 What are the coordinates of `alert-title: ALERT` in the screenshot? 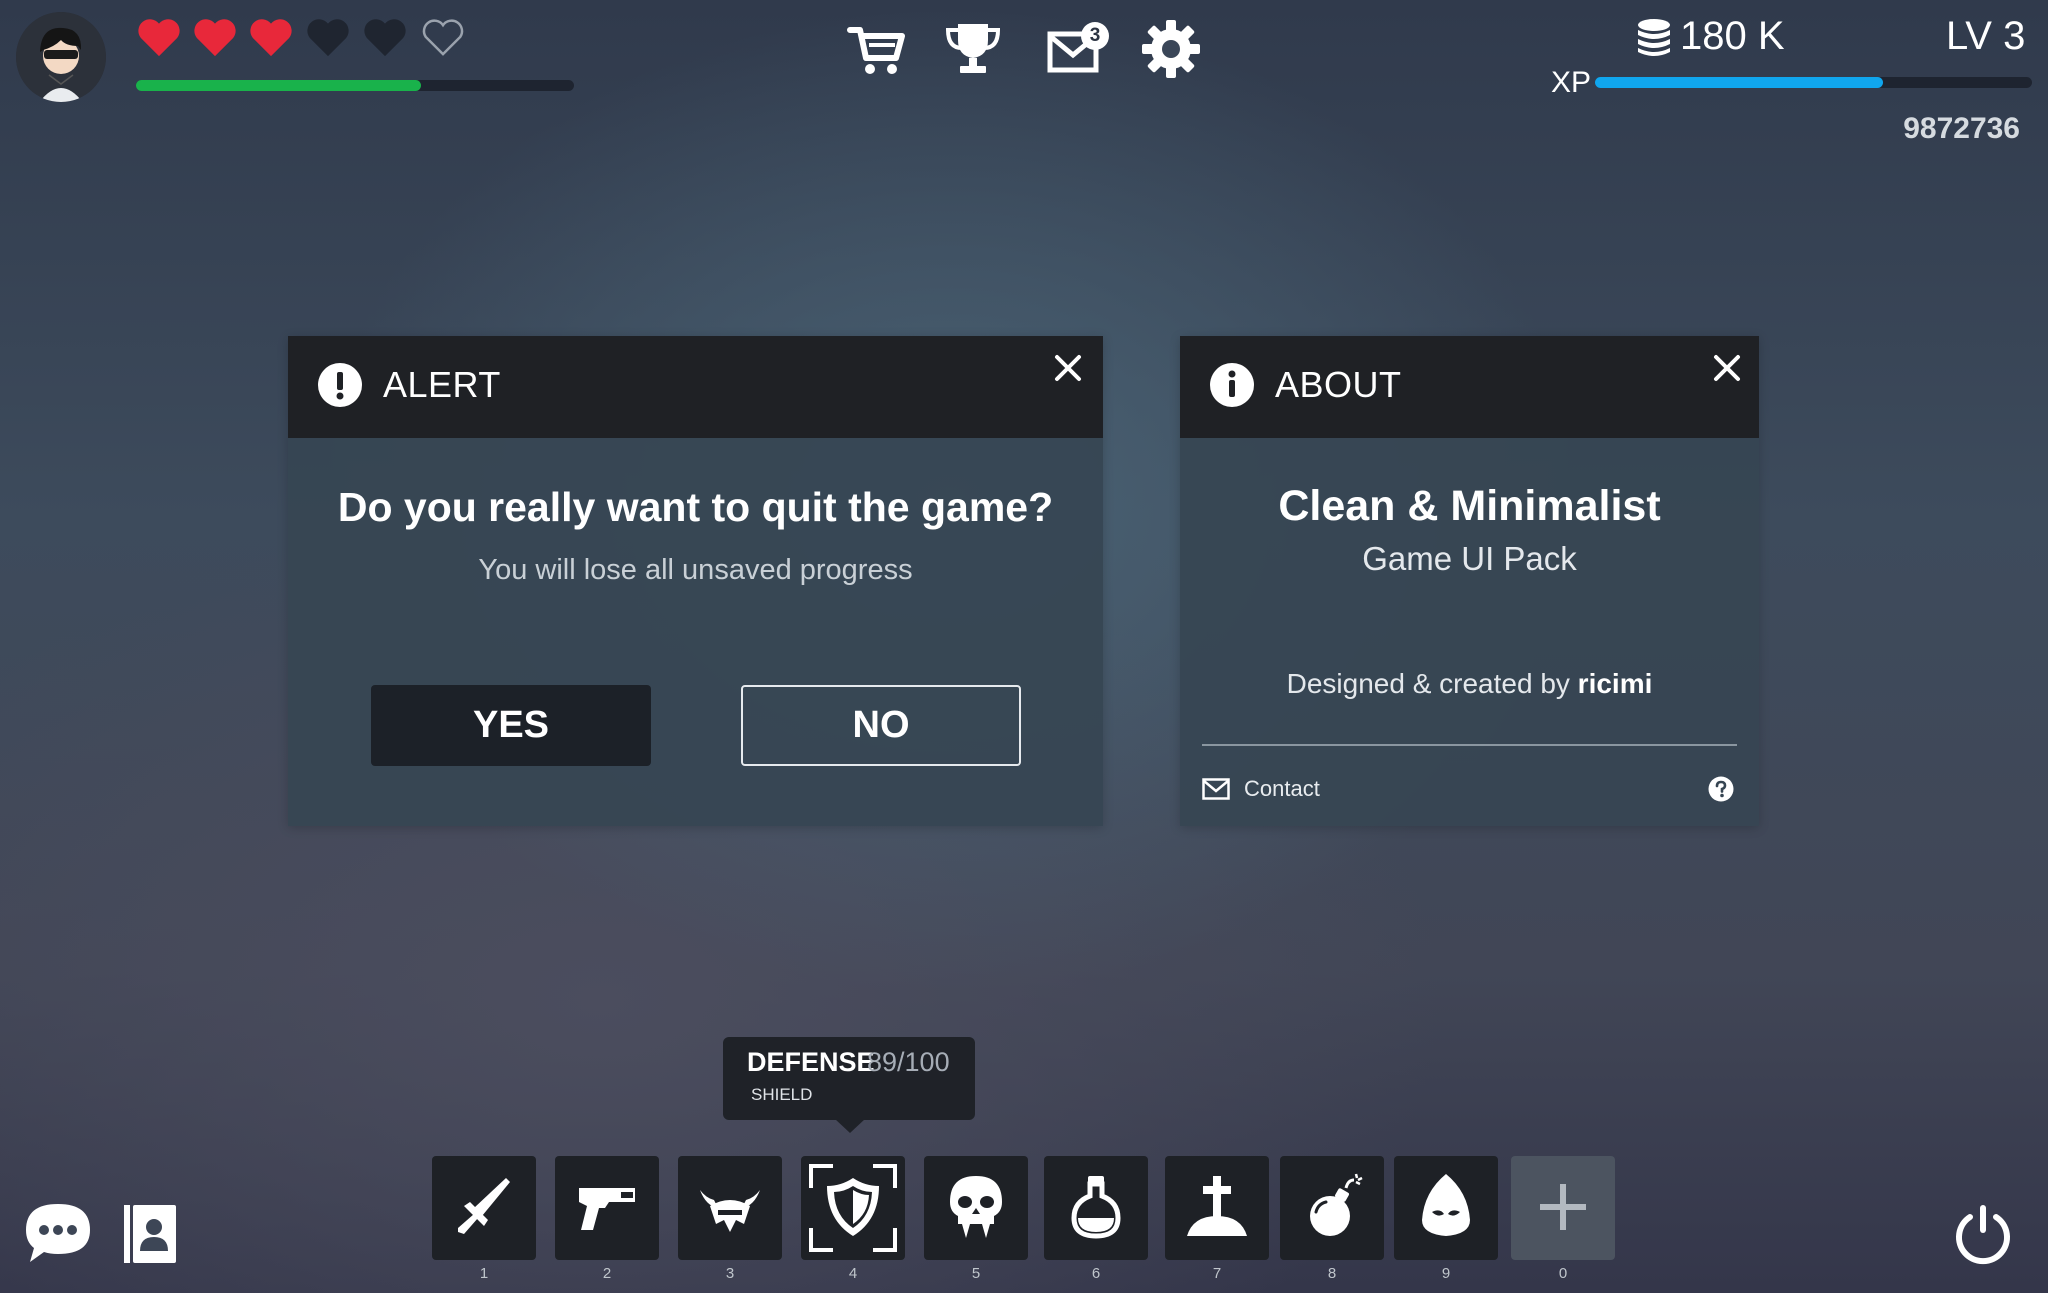 It's located at (442, 384).